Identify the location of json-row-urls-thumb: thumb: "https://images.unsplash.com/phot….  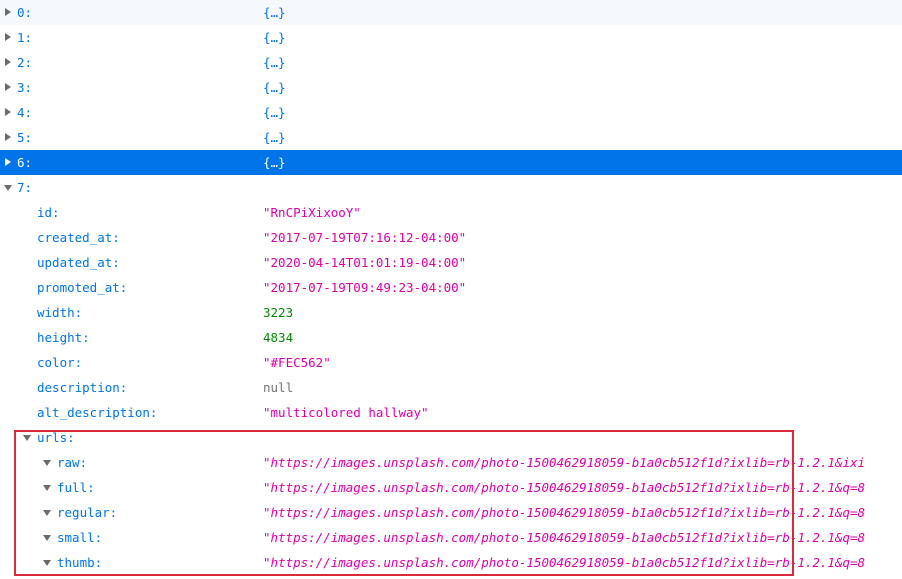
(451, 562).